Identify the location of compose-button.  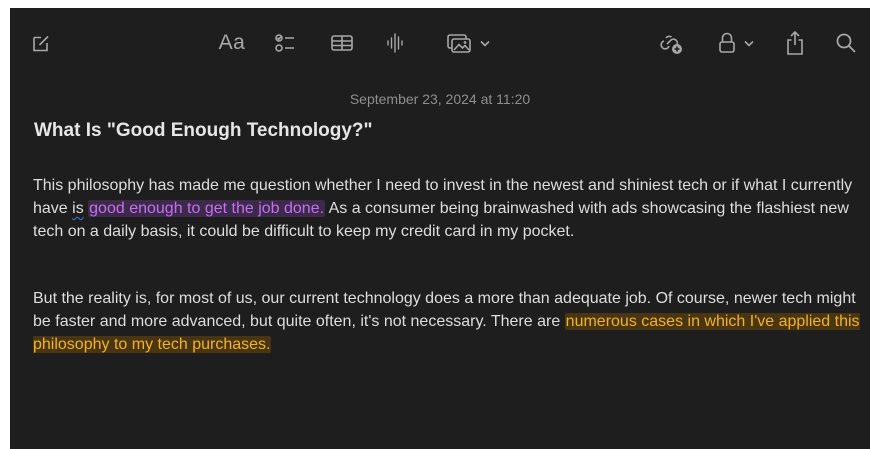
(41, 43).